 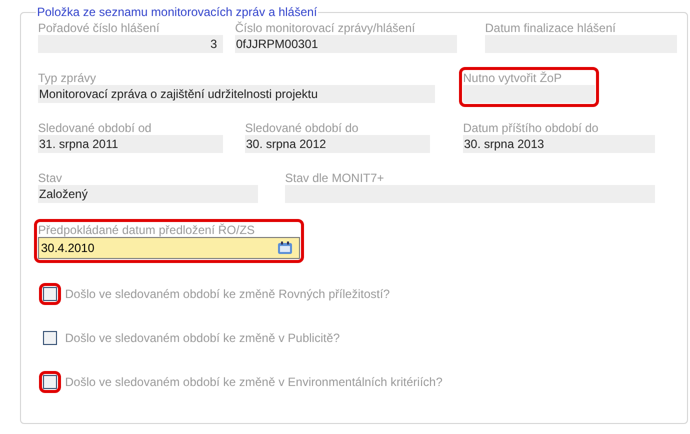 I want to click on read-only-field: 30. srpna 2012, so click(x=337, y=144).